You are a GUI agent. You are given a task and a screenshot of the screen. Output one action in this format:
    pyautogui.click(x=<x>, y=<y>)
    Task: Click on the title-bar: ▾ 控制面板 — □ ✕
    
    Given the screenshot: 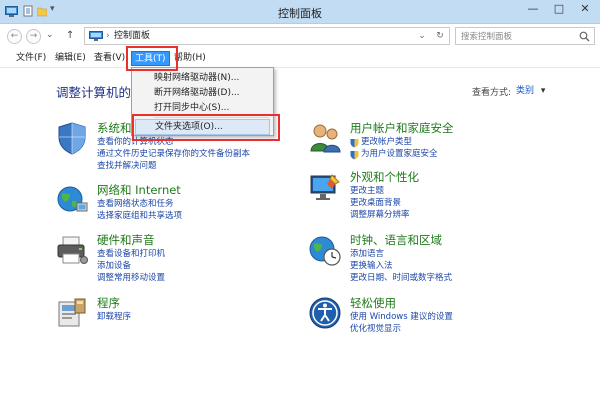 What is the action you would take?
    pyautogui.click(x=300, y=12)
    